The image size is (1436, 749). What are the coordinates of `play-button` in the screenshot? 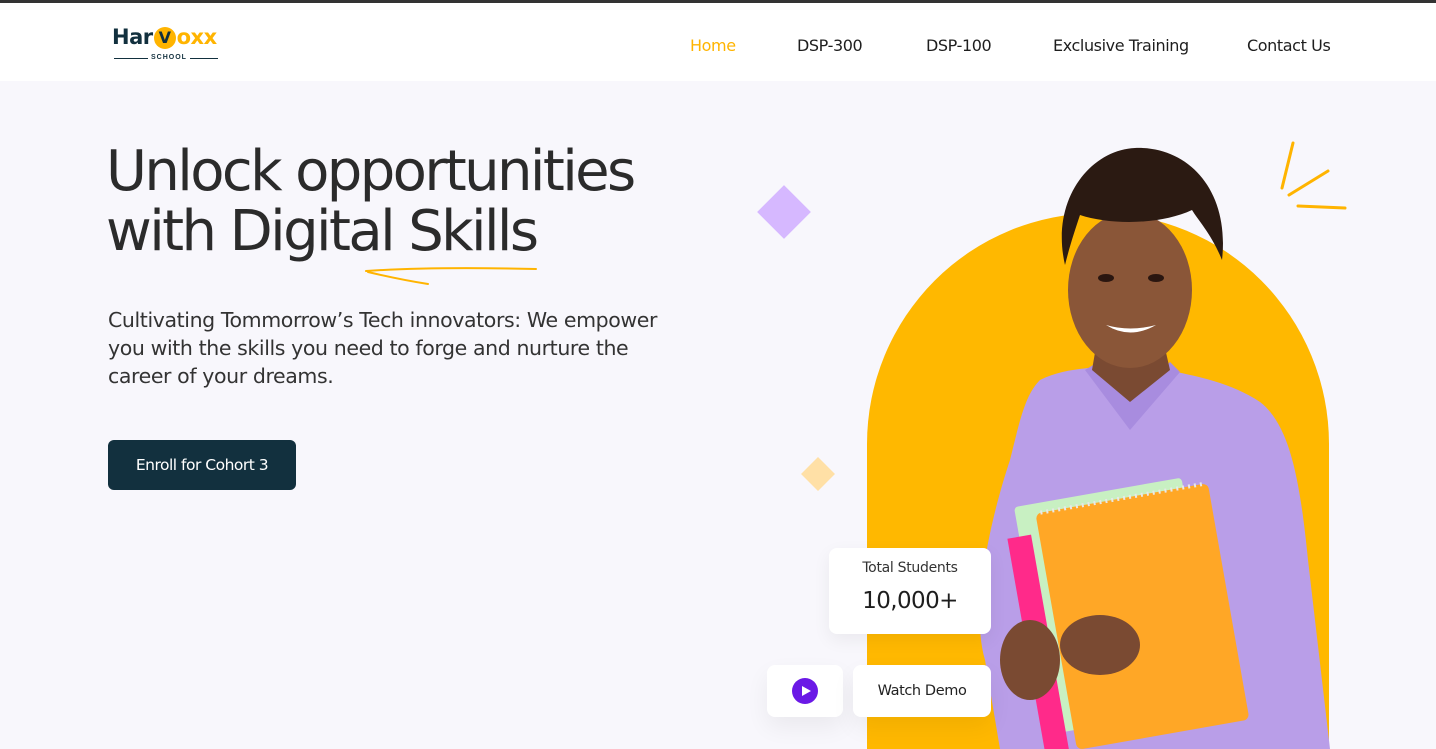 It's located at (805, 691).